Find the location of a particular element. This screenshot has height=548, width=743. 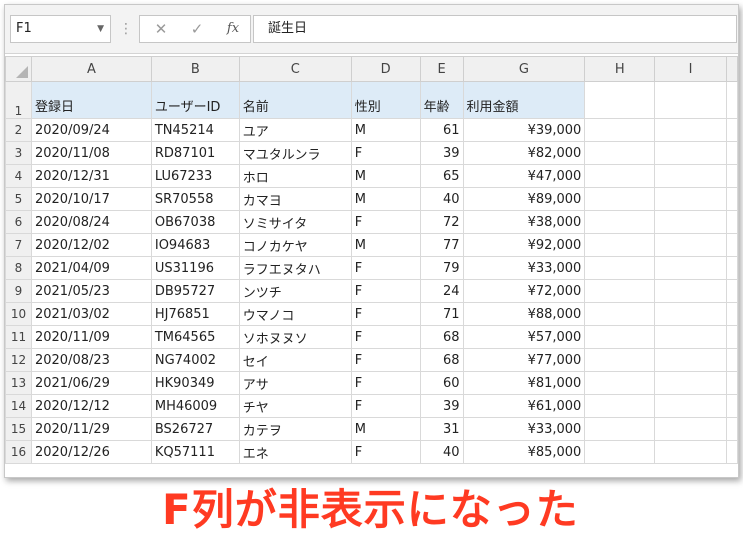

amount-cell: ¥77,000 is located at coordinates (524, 360).